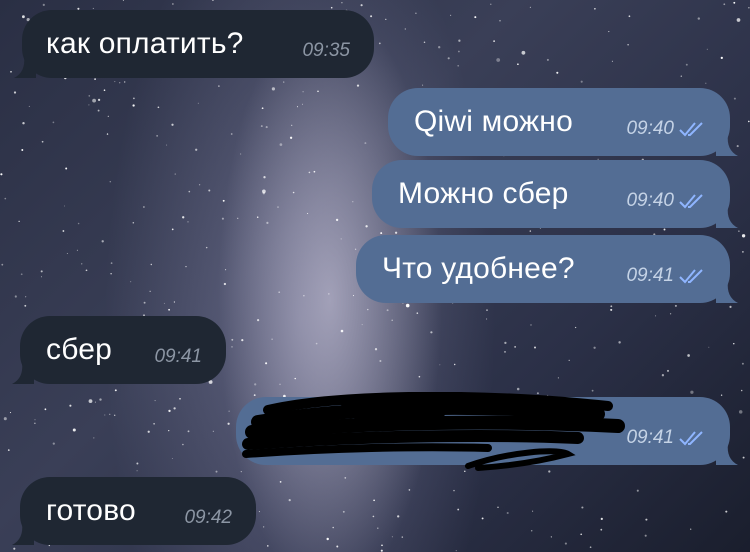 Image resolution: width=750 pixels, height=552 pixels. I want to click on redaction-scribble, so click(433, 431).